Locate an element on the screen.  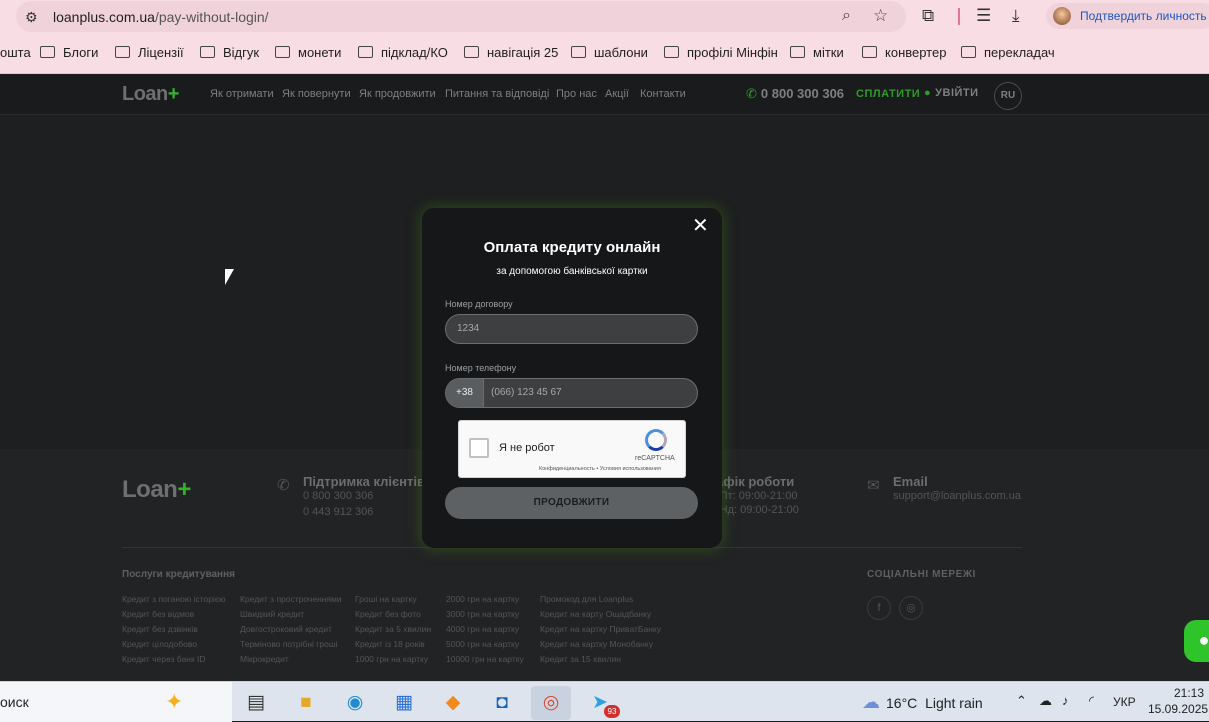
bookmark-item: профілі Мінфін is located at coordinates (721, 52).